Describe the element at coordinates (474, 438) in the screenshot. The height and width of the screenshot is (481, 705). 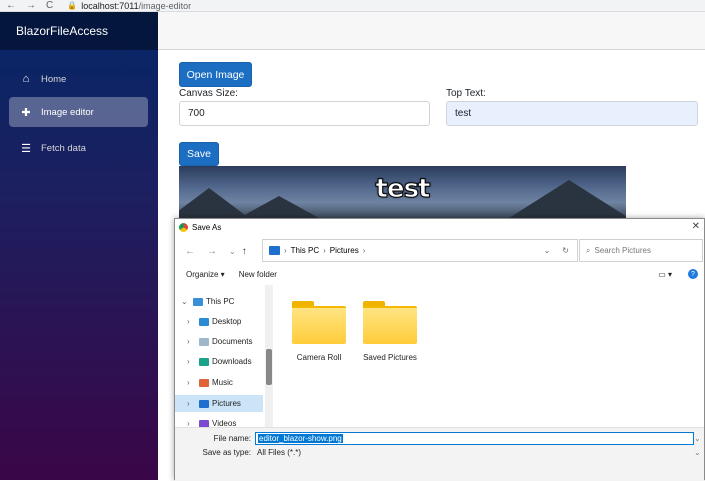
I see `file-name-input: editor_blazor-show.png` at that location.